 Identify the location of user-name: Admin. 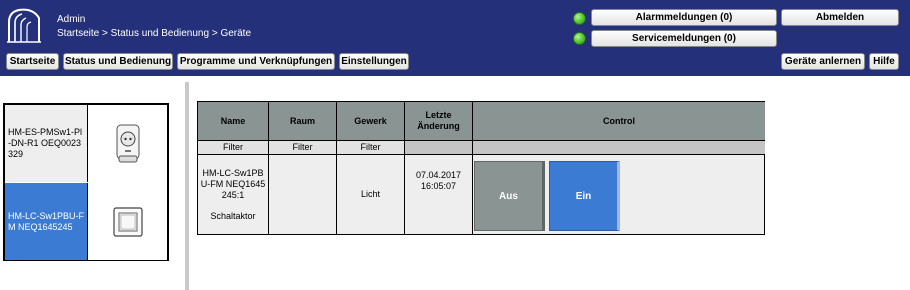
(71, 19).